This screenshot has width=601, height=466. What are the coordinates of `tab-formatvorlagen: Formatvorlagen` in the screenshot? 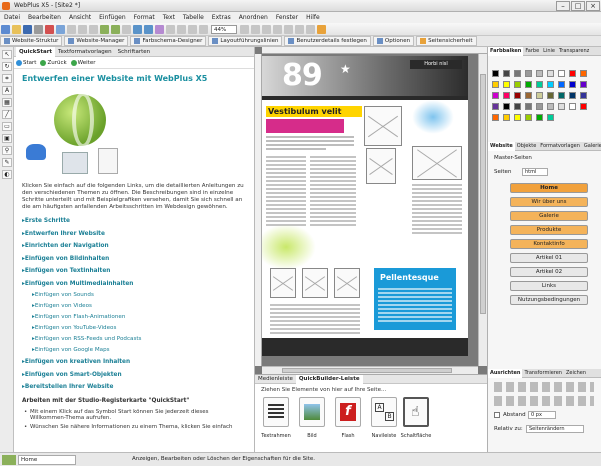 It's located at (560, 146).